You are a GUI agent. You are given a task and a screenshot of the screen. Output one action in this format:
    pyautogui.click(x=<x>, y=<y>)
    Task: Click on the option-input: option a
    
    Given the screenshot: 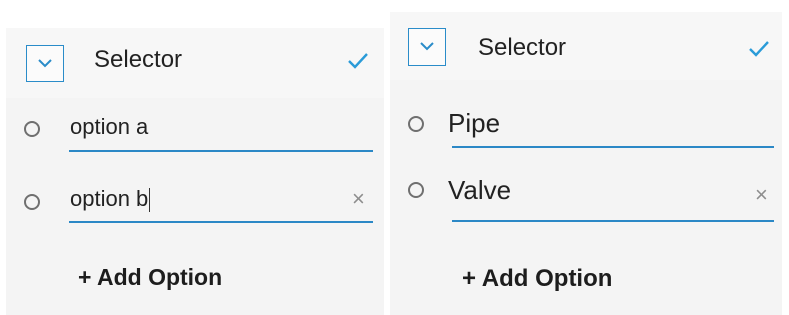 What is the action you would take?
    pyautogui.click(x=109, y=127)
    